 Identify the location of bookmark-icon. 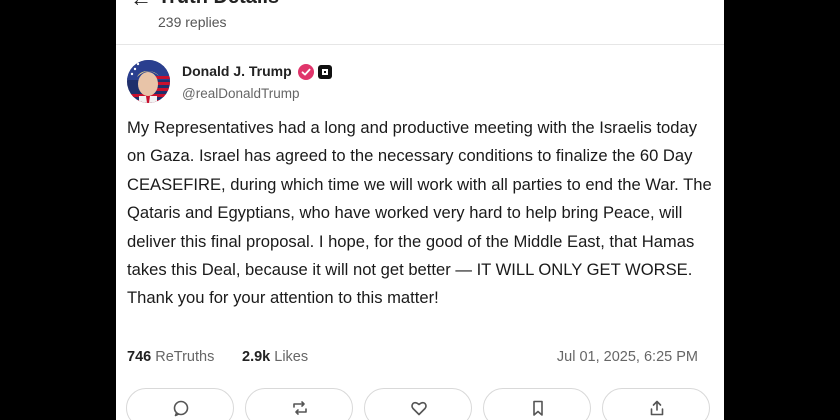
(538, 408).